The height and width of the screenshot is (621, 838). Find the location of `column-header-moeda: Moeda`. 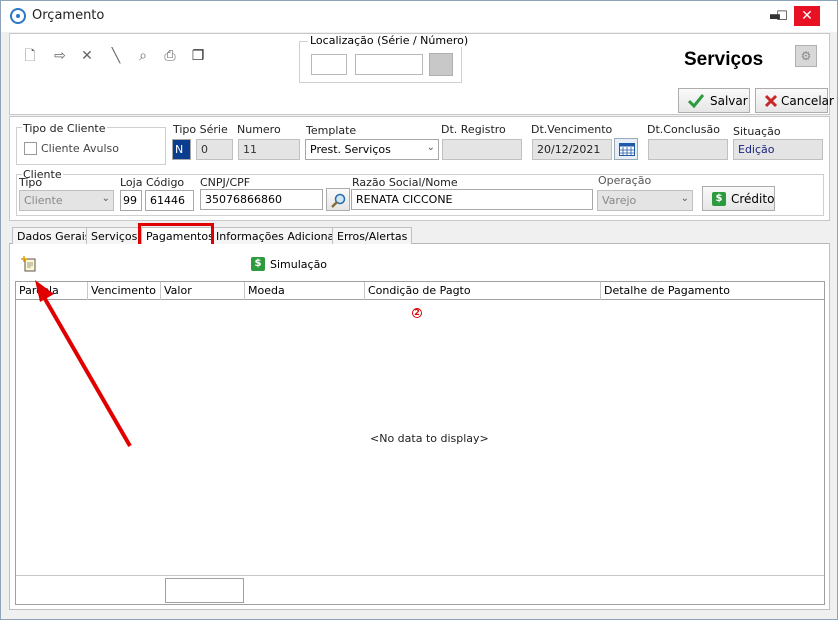

column-header-moeda: Moeda is located at coordinates (305, 291).